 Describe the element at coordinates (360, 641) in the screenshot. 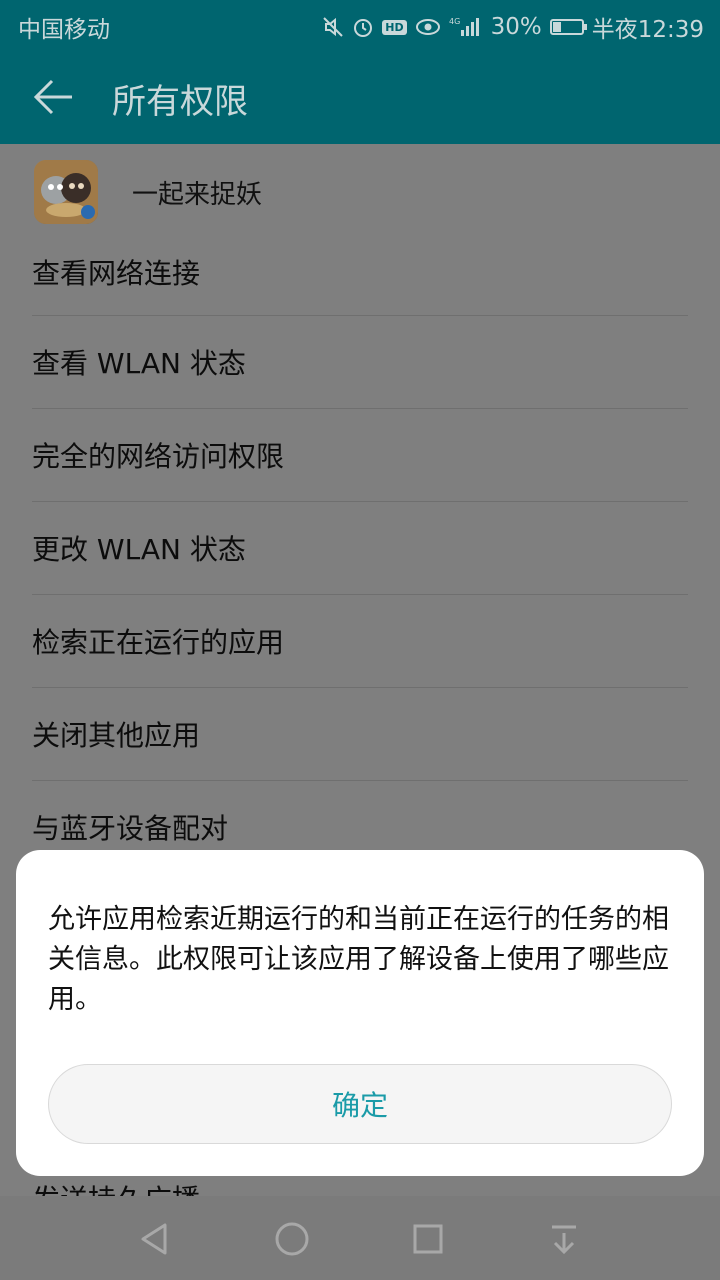

I see `list-item: 检索正在运行的应用` at that location.